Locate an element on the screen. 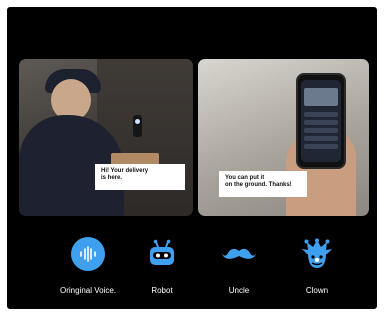 The height and width of the screenshot is (316, 384). bubble-line: You can put it is located at coordinates (245, 178).